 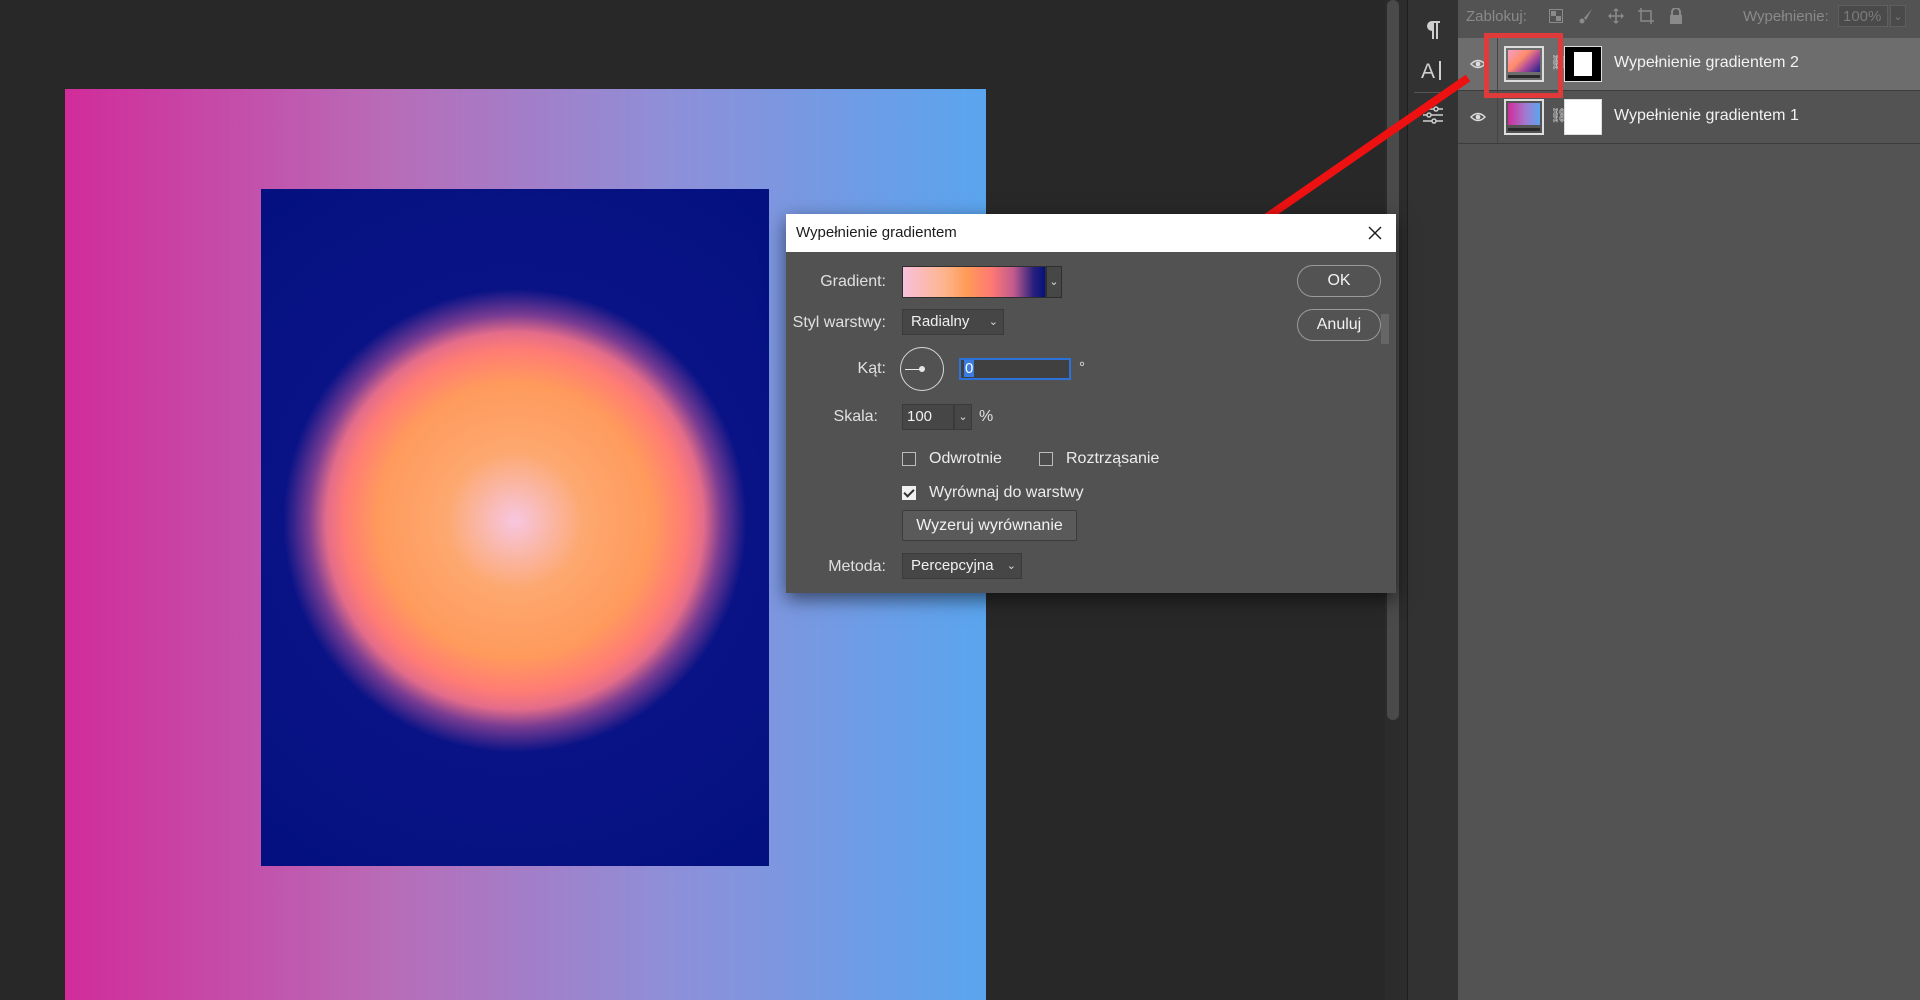 What do you see at coordinates (1339, 325) in the screenshot?
I see `cancel-button: Anuluj` at bounding box center [1339, 325].